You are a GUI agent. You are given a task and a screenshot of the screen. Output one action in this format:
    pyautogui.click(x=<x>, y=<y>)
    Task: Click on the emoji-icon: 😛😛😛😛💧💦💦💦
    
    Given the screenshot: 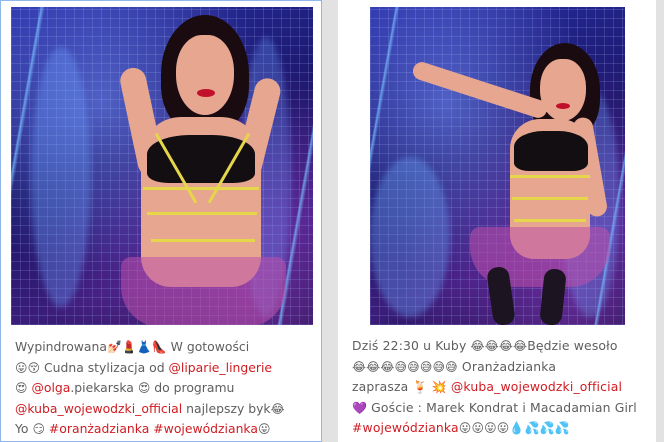 What is the action you would take?
    pyautogui.click(x=514, y=428)
    